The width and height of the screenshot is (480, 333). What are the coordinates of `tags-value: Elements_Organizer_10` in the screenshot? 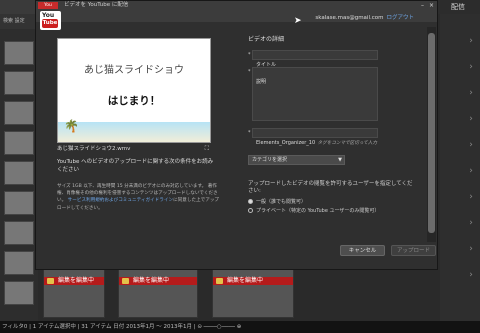 It's located at (286, 143).